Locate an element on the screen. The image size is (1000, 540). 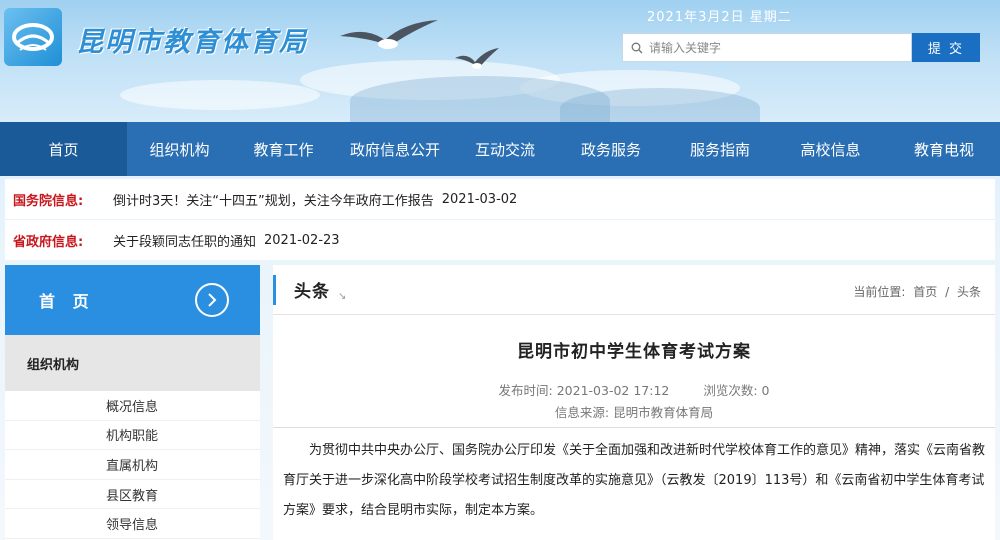
nav-item-home: 首页 is located at coordinates (63, 149).